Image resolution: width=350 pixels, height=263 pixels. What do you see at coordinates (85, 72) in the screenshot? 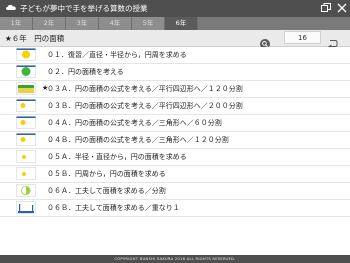
I see `lesson-title: ０２．円の面積を考える` at bounding box center [85, 72].